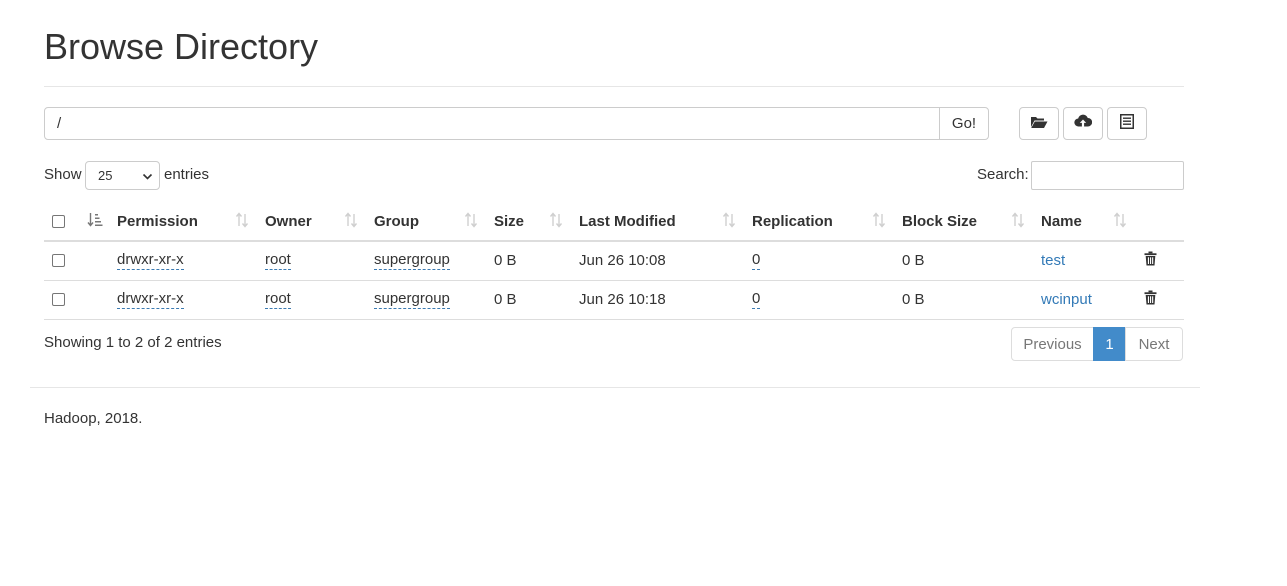 The width and height of the screenshot is (1287, 586). Describe the element at coordinates (622, 260) in the screenshot. I see `last-modified-cell: Jun 26 10:08` at that location.